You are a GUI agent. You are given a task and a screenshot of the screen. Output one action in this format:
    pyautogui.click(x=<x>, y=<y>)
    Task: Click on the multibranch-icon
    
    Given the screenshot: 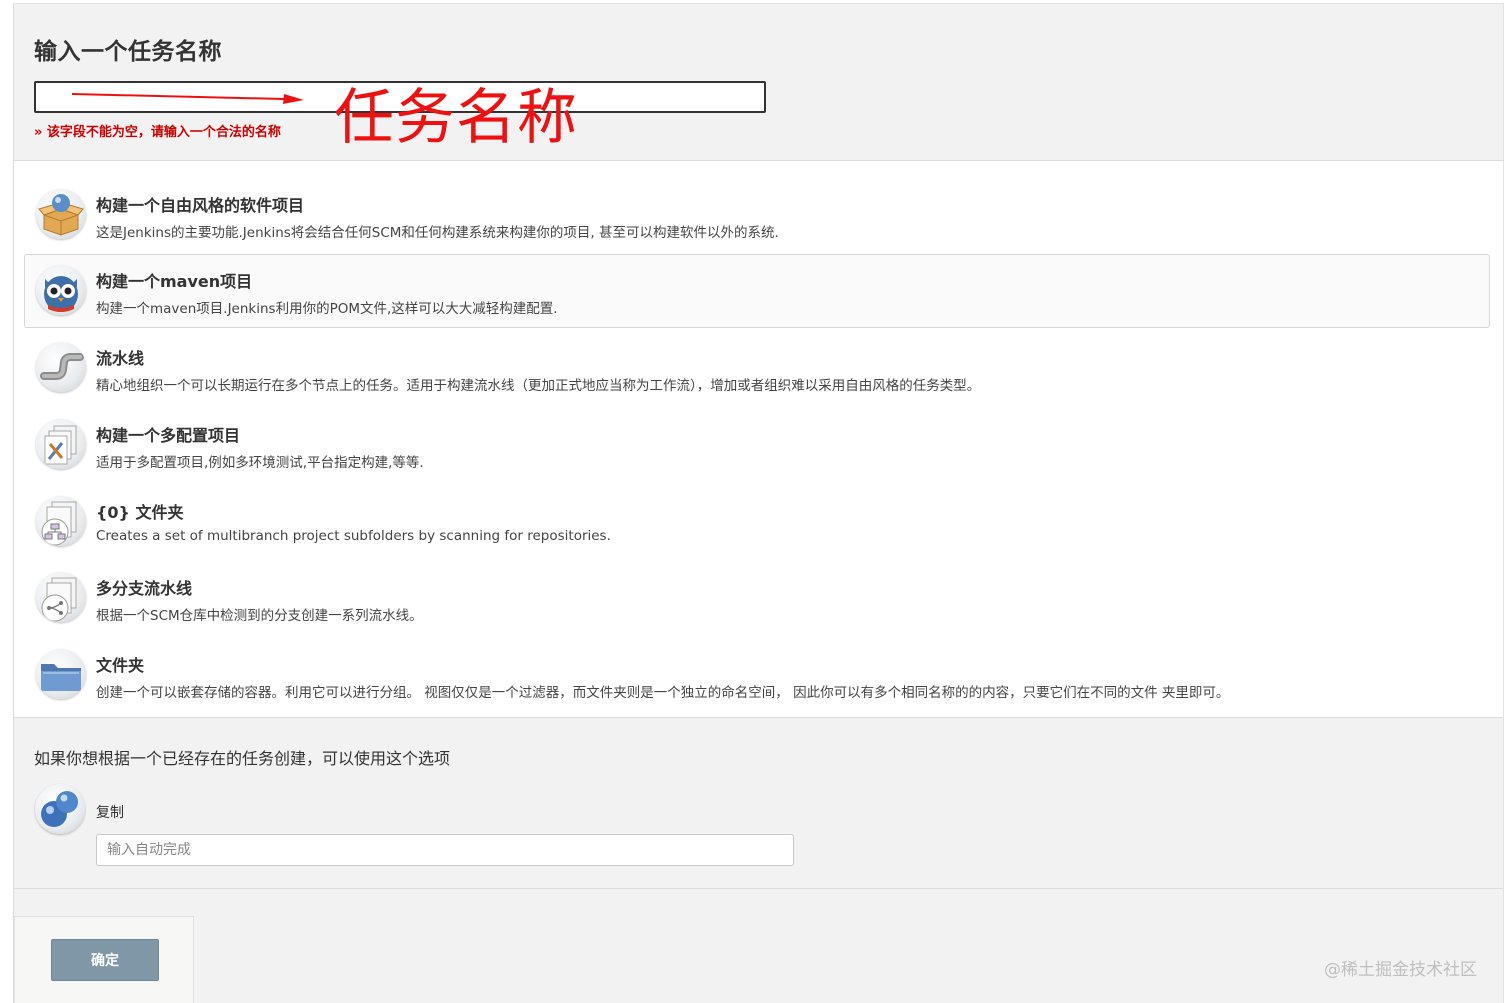 What is the action you would take?
    pyautogui.click(x=61, y=597)
    